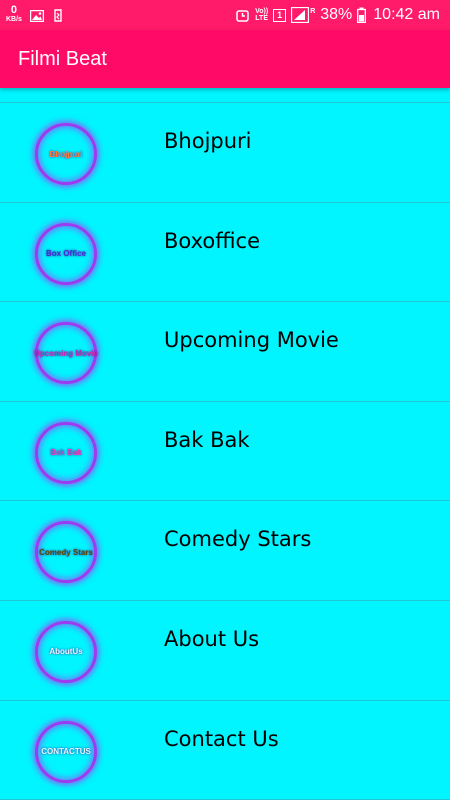 This screenshot has height=800, width=450. I want to click on list-item-label: Comedy Stars, so click(238, 539).